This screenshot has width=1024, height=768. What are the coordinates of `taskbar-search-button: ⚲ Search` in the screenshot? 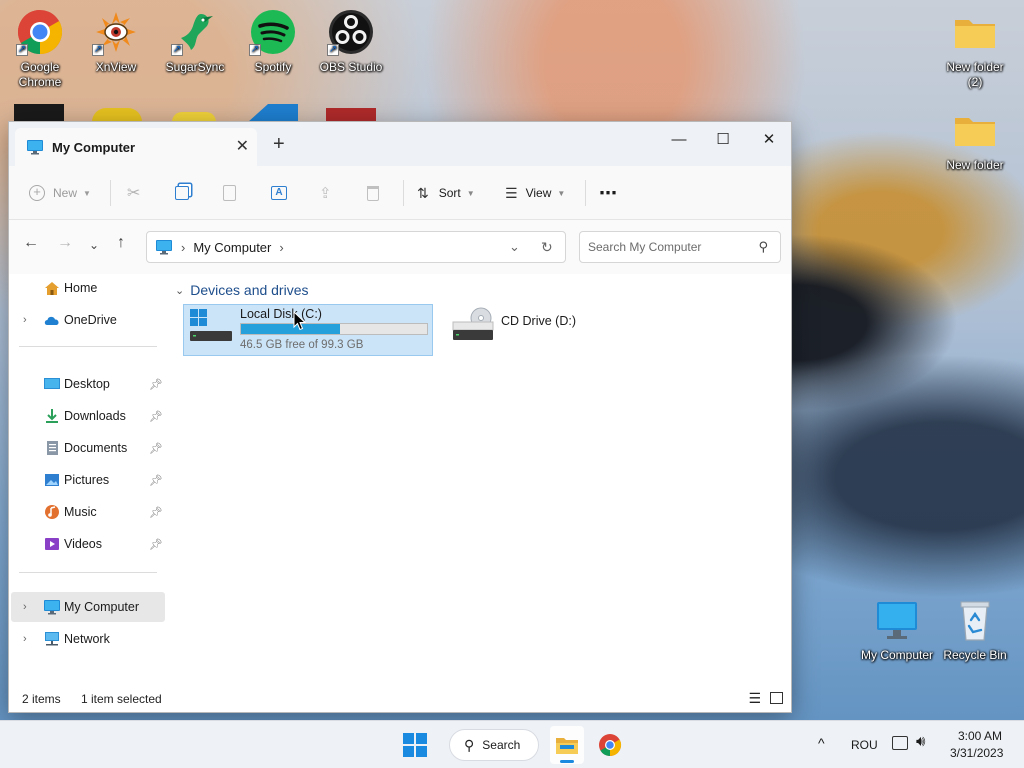 It's located at (494, 745).